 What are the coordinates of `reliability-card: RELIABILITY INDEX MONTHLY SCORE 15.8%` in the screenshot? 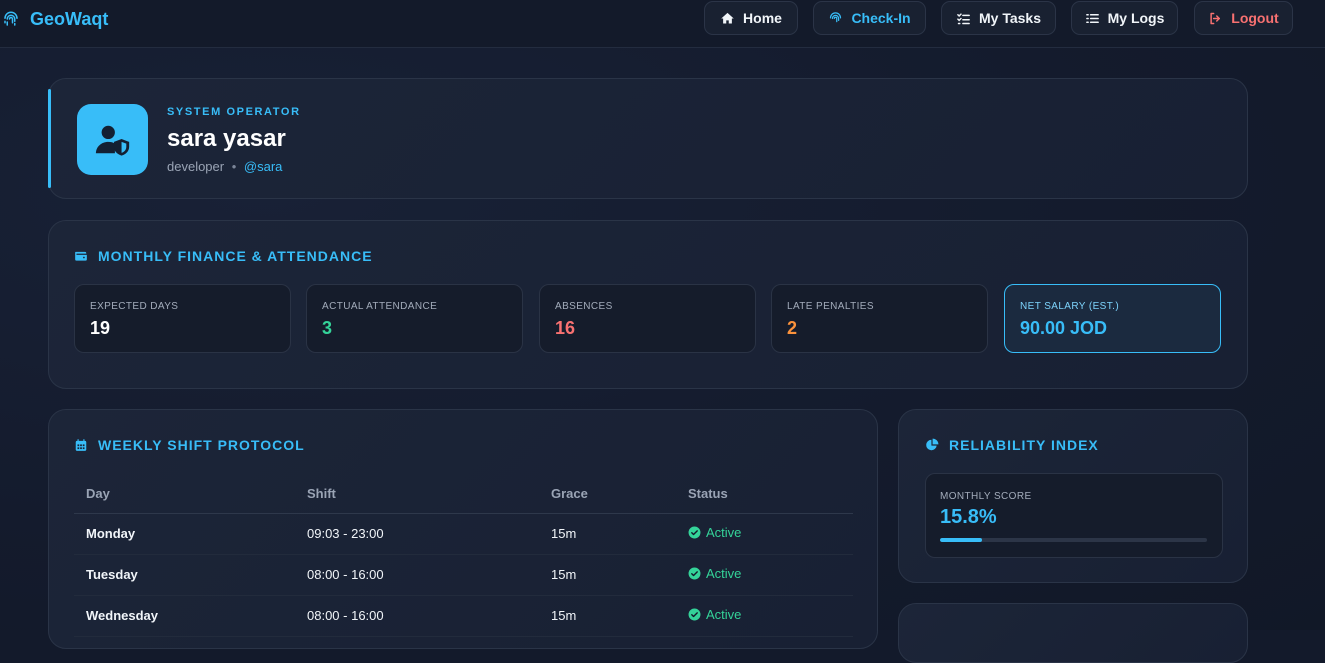 It's located at (1073, 496).